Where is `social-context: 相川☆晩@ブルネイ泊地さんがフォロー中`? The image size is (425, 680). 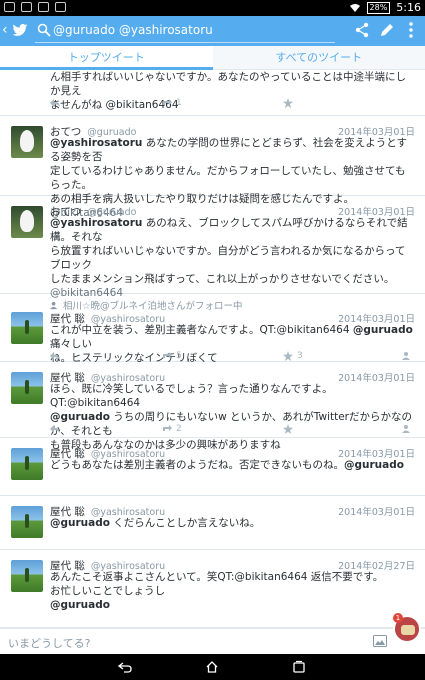 social-context: 相川☆晩@ブルネイ泊地さんがフォロー中 is located at coordinates (146, 305).